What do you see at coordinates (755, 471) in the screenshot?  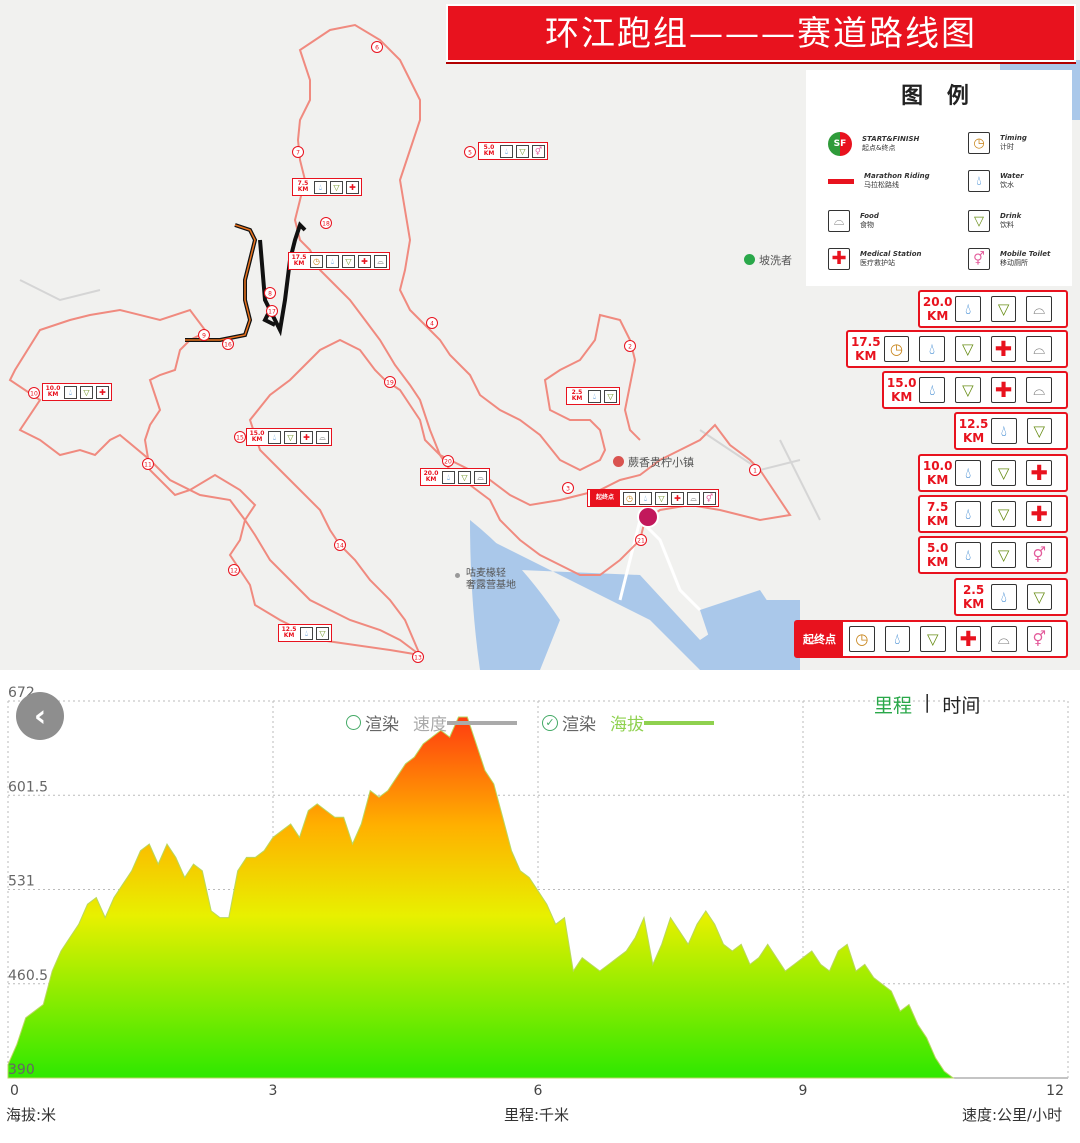 I see `km-marker-label: 1` at bounding box center [755, 471].